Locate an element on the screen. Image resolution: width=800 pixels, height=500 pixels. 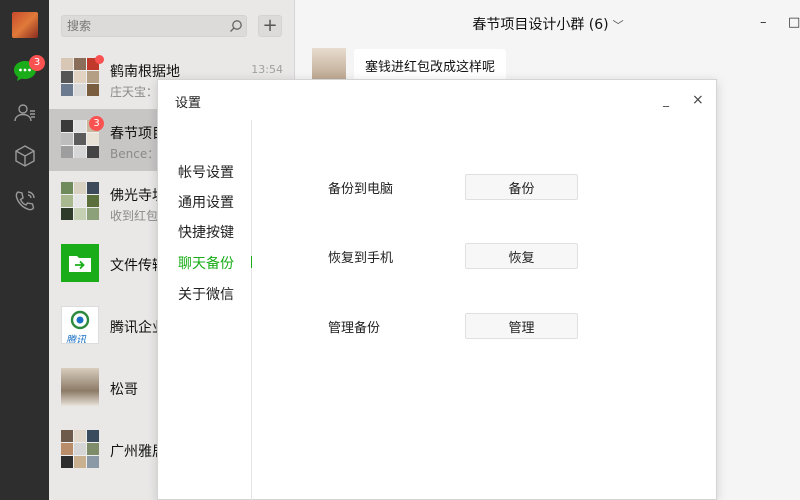
dialog-minimize-icon: _ is located at coordinates (666, 100).